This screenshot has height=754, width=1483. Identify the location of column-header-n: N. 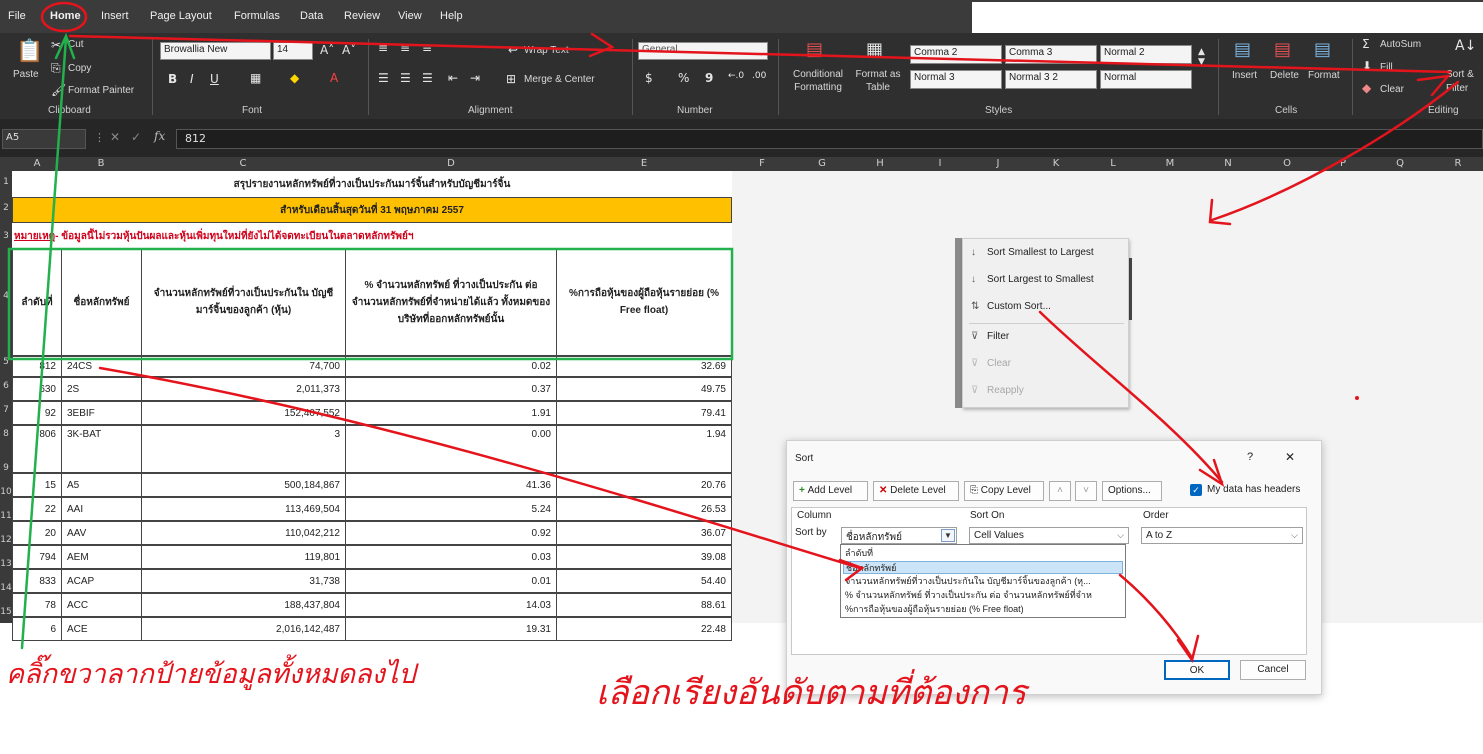
(1228, 163).